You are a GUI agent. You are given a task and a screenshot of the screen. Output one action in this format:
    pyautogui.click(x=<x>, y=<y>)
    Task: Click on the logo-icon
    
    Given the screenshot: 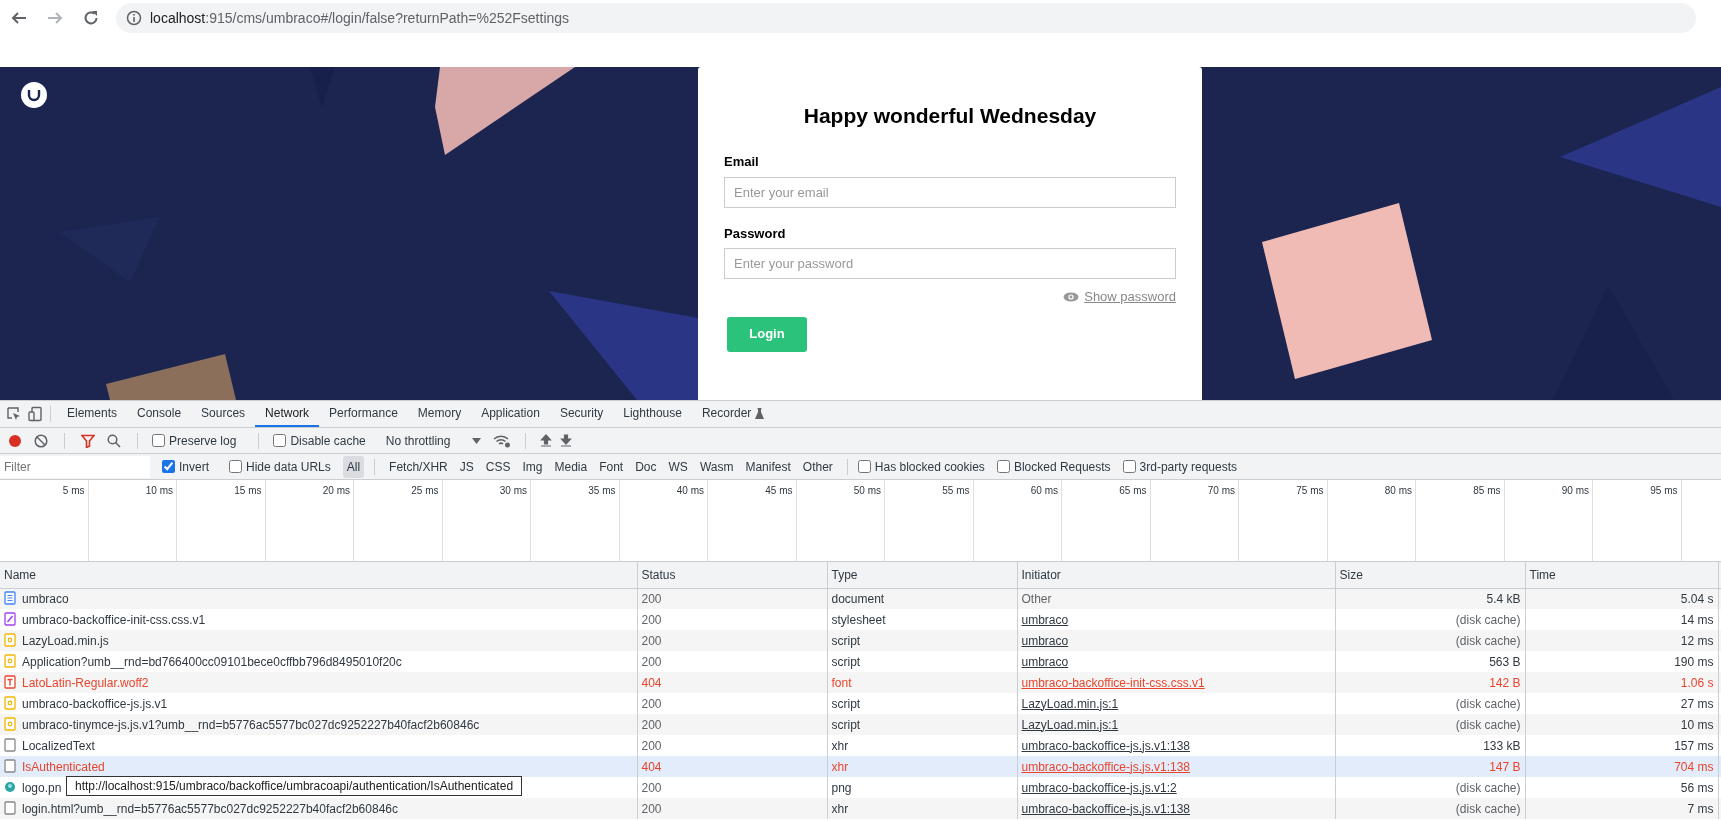 What is the action you would take?
    pyautogui.click(x=34, y=95)
    